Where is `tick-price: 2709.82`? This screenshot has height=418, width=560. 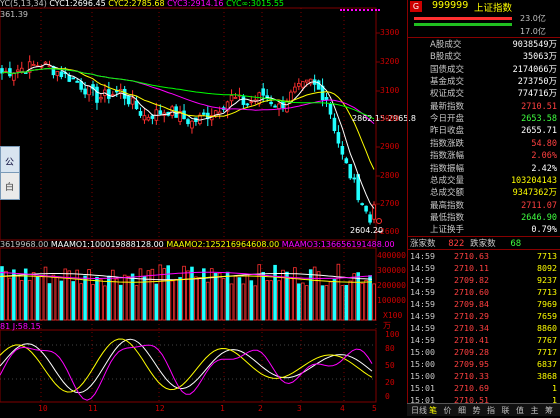
tick-price: 2709.82 is located at coordinates (471, 280).